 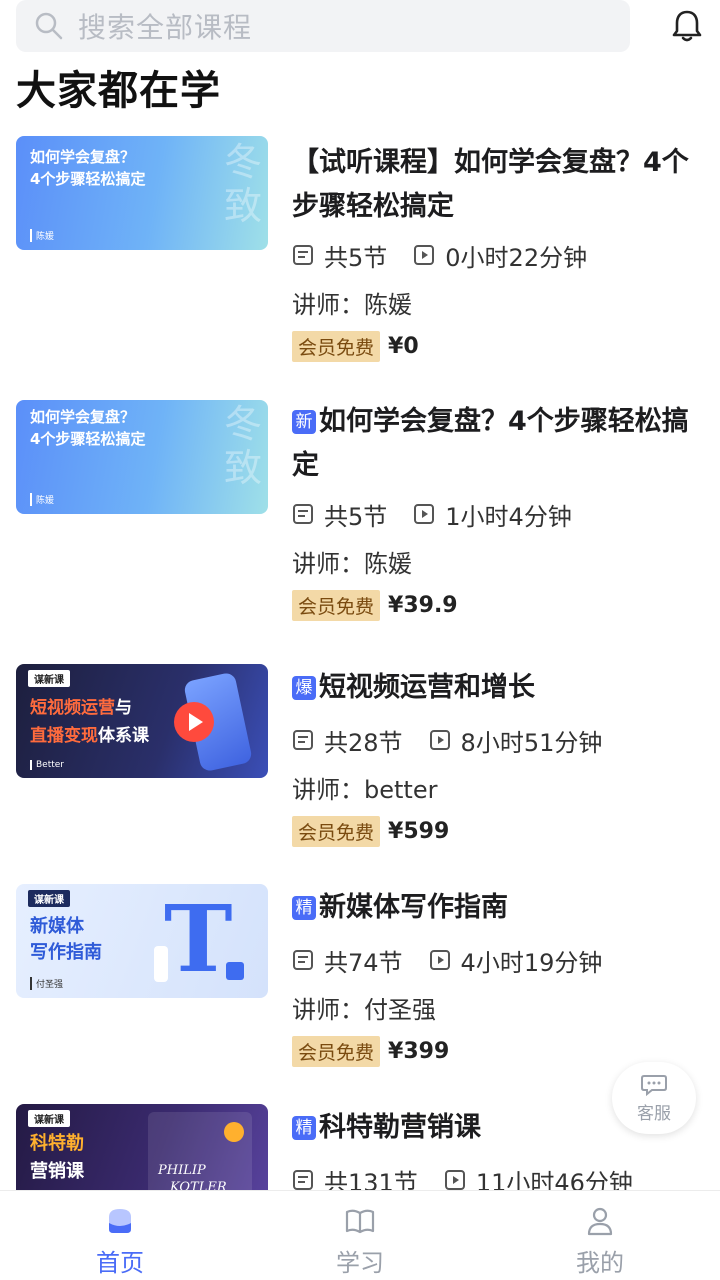 I want to click on tab-study: 学习, so click(x=360, y=1235).